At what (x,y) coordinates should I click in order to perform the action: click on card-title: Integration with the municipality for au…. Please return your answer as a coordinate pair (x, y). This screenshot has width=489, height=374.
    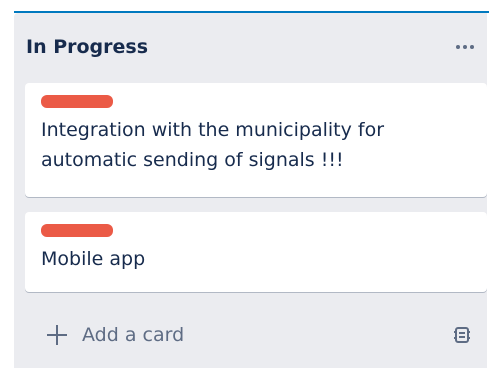
    Looking at the image, I should click on (213, 145).